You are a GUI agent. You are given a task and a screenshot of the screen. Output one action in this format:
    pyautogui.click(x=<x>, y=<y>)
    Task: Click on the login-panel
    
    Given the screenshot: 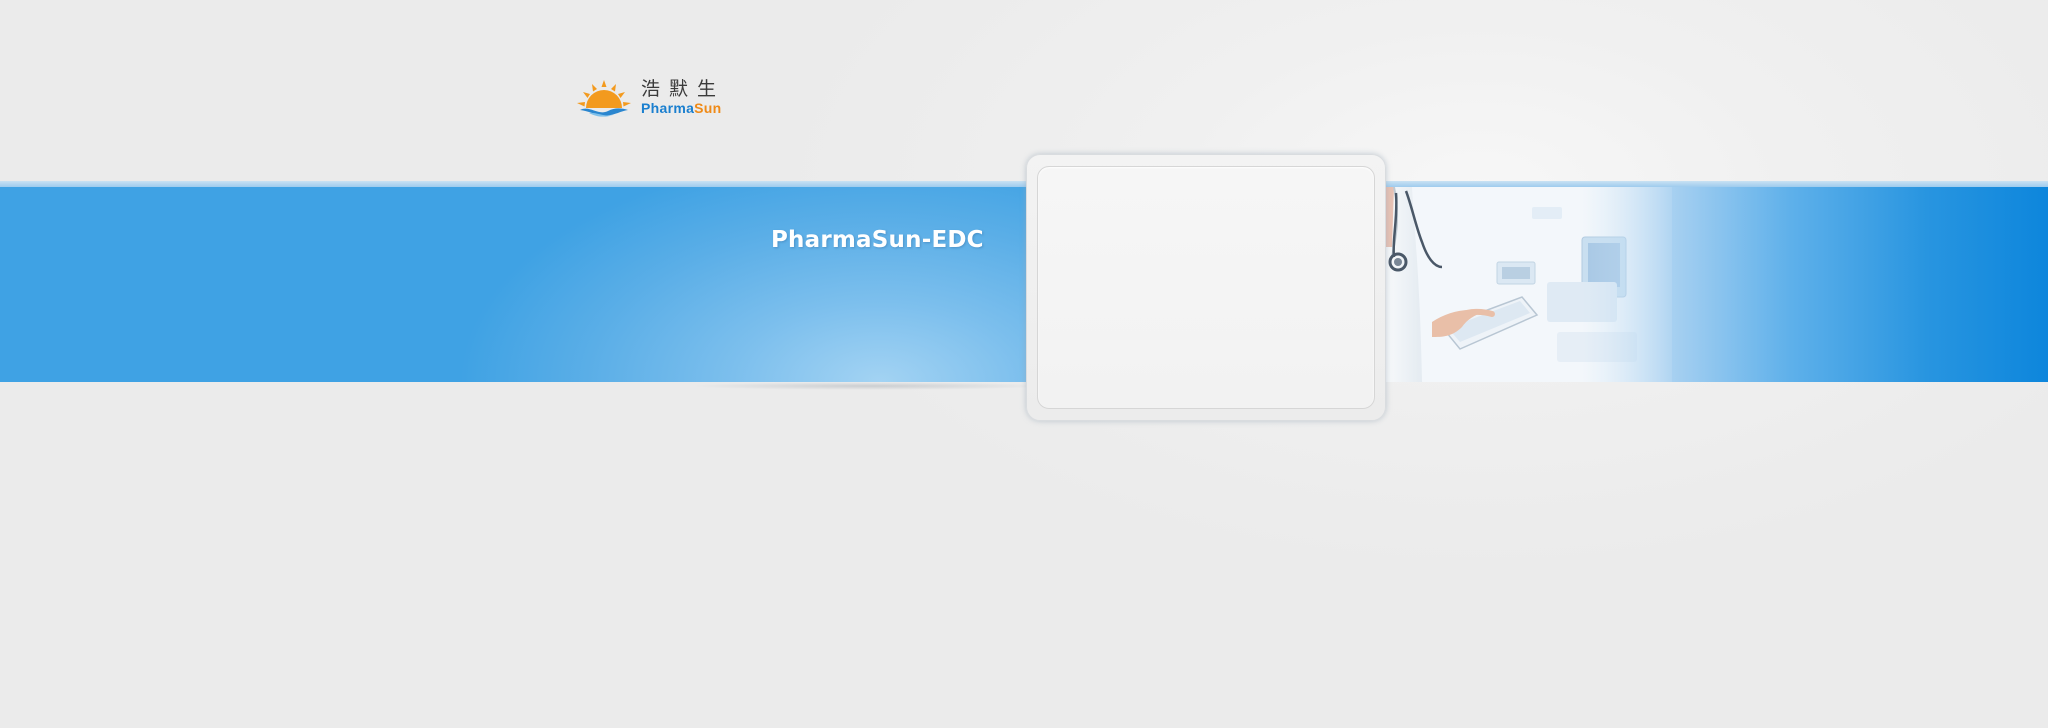 What is the action you would take?
    pyautogui.click(x=1206, y=287)
    